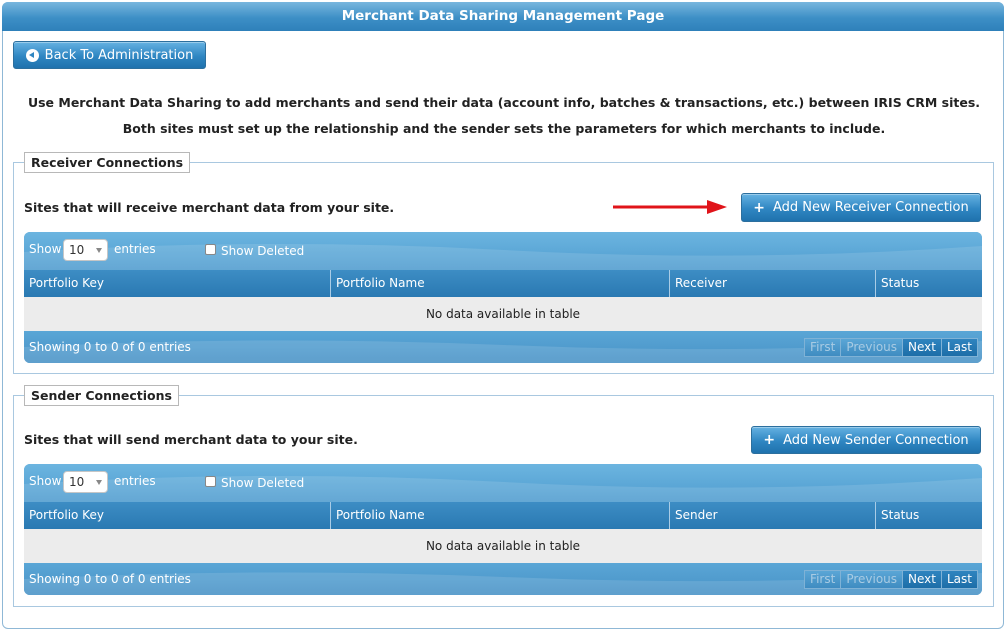 The image size is (1008, 633). What do you see at coordinates (670, 207) in the screenshot?
I see `red-arrow-icon` at bounding box center [670, 207].